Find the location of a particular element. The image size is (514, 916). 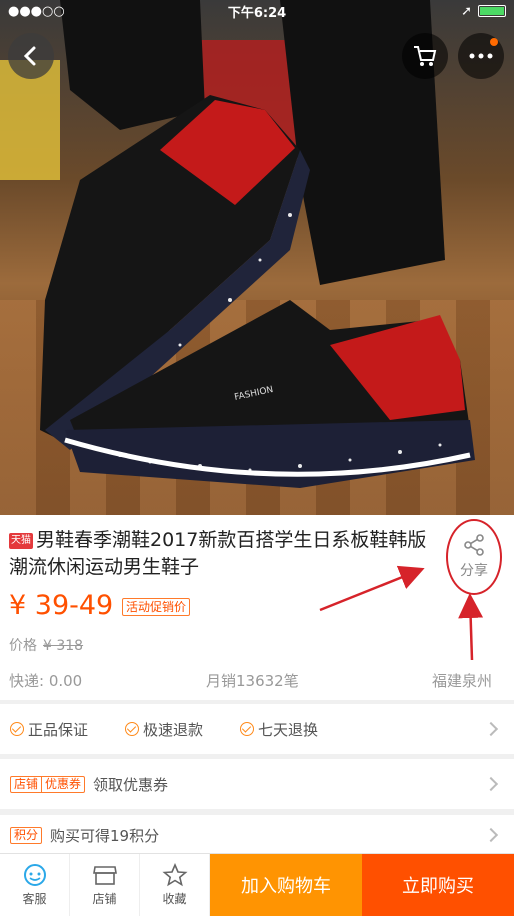

tab-label: 客服 is located at coordinates (34, 899).